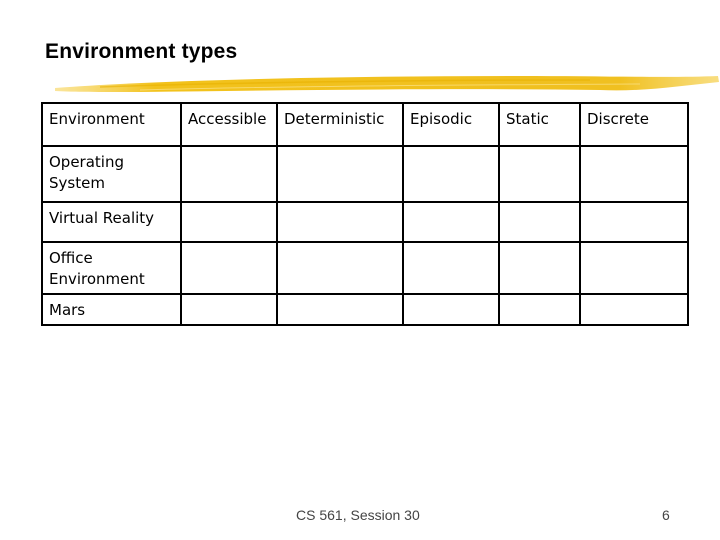 The height and width of the screenshot is (540, 720). I want to click on row-label-cell: Virtual Reality, so click(111, 222).